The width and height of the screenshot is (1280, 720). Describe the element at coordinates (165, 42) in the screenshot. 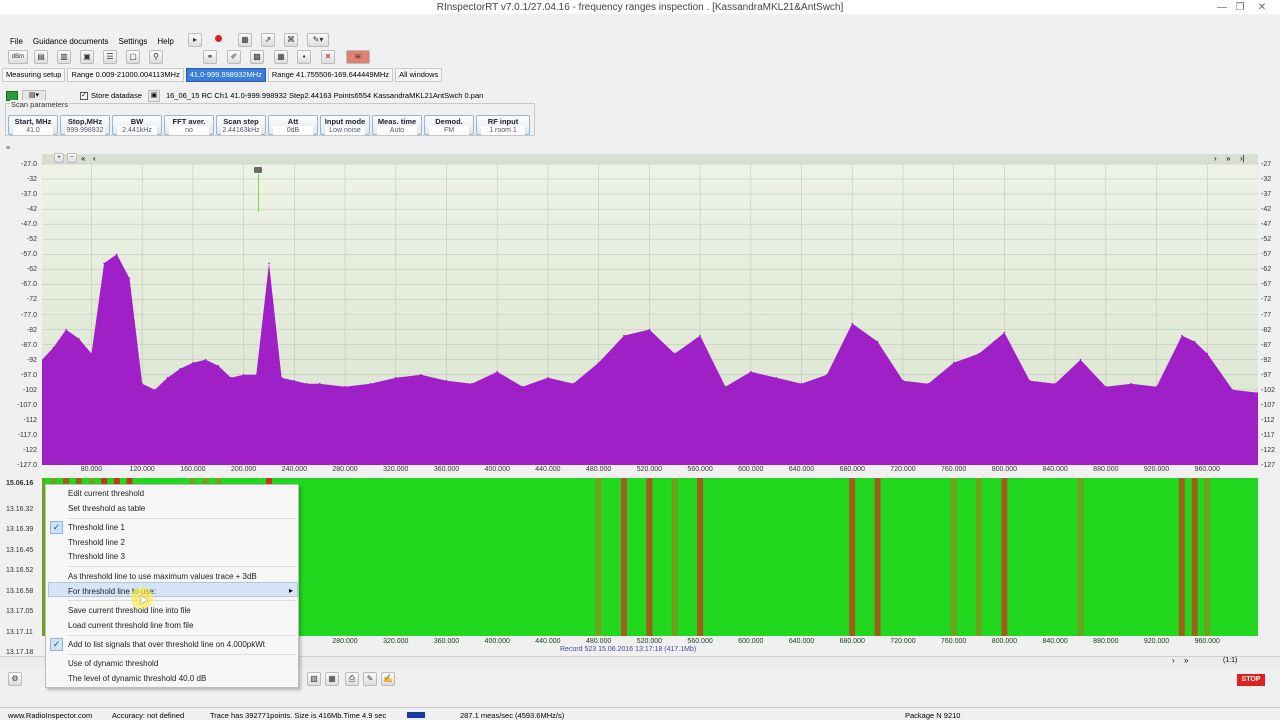

I see `menu-help: Help` at that location.